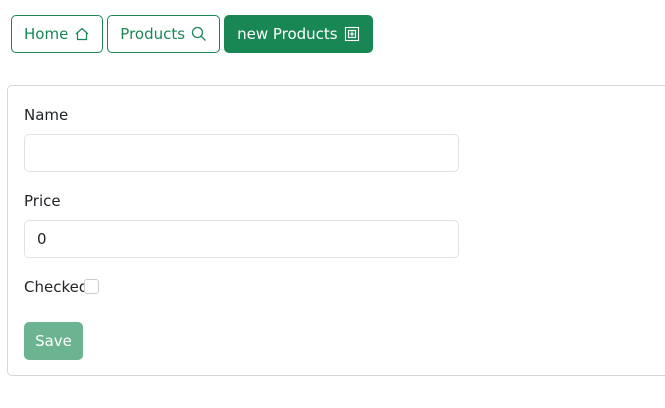 The image size is (665, 408). I want to click on home-icon, so click(82, 34).